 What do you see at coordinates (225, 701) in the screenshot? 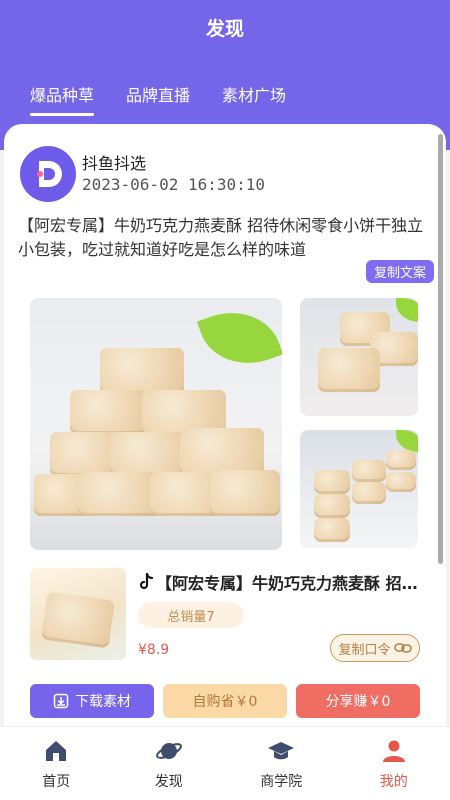
I see `self-buy-button: 自购省￥0` at bounding box center [225, 701].